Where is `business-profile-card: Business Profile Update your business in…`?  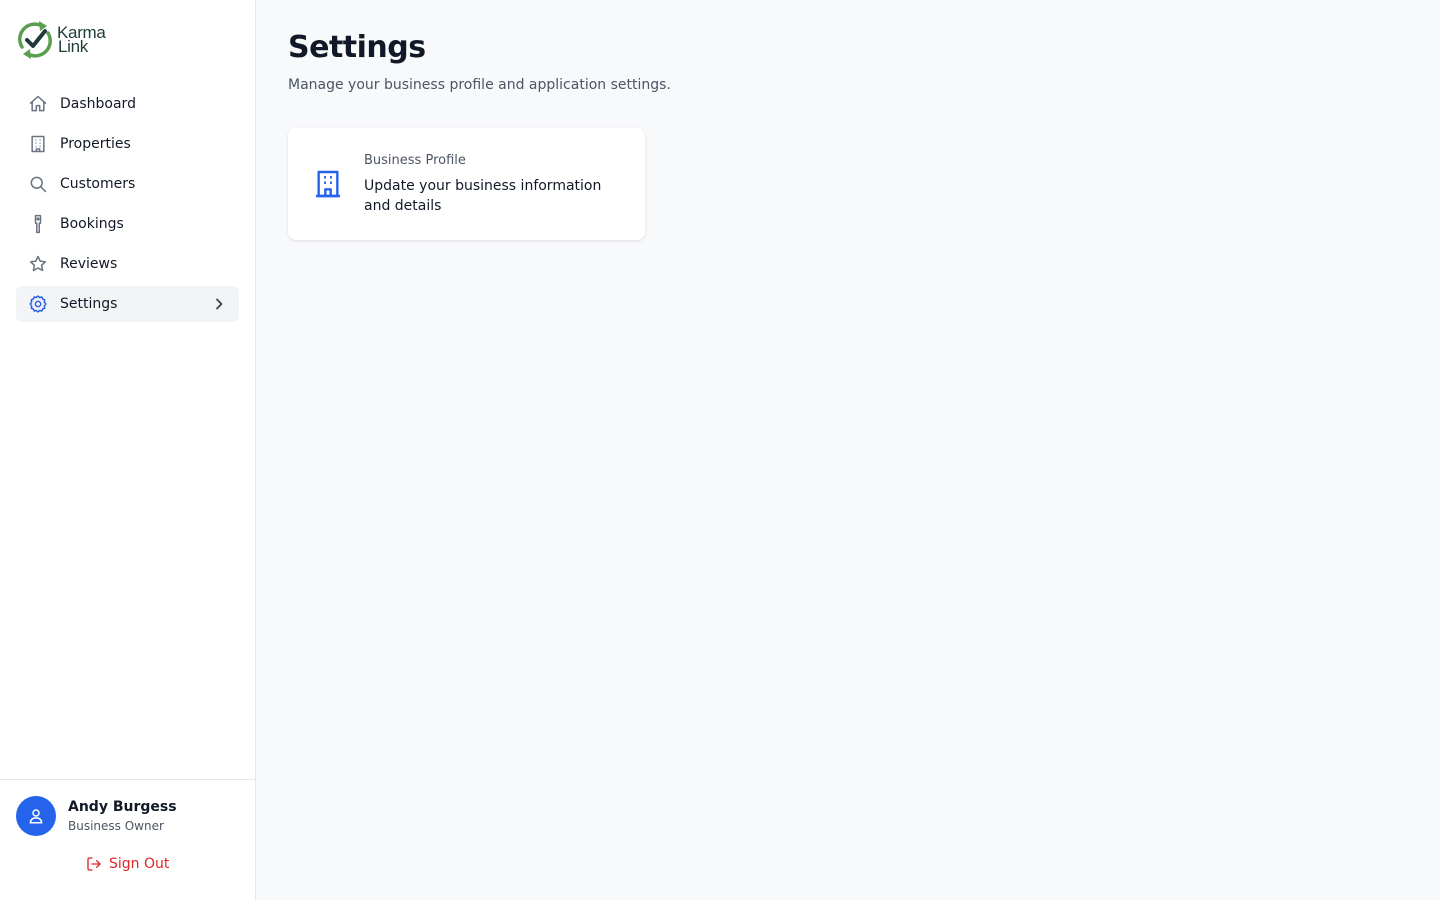
business-profile-card: Business Profile Update your business in… is located at coordinates (466, 184).